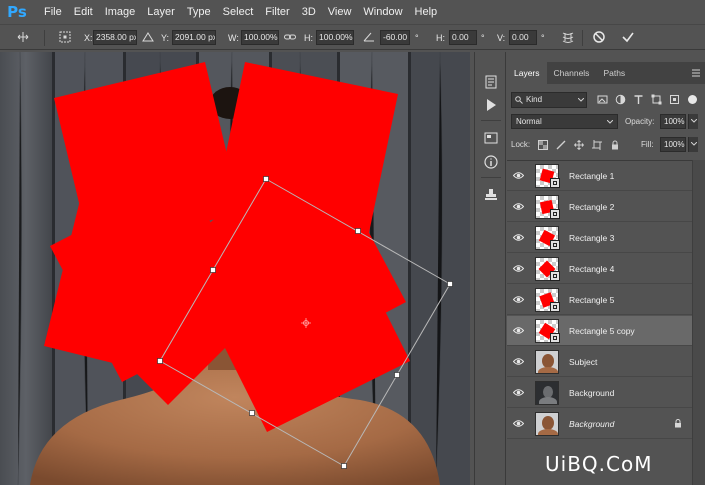 This screenshot has height=485, width=705. I want to click on opacity-dropdown, so click(693, 121).